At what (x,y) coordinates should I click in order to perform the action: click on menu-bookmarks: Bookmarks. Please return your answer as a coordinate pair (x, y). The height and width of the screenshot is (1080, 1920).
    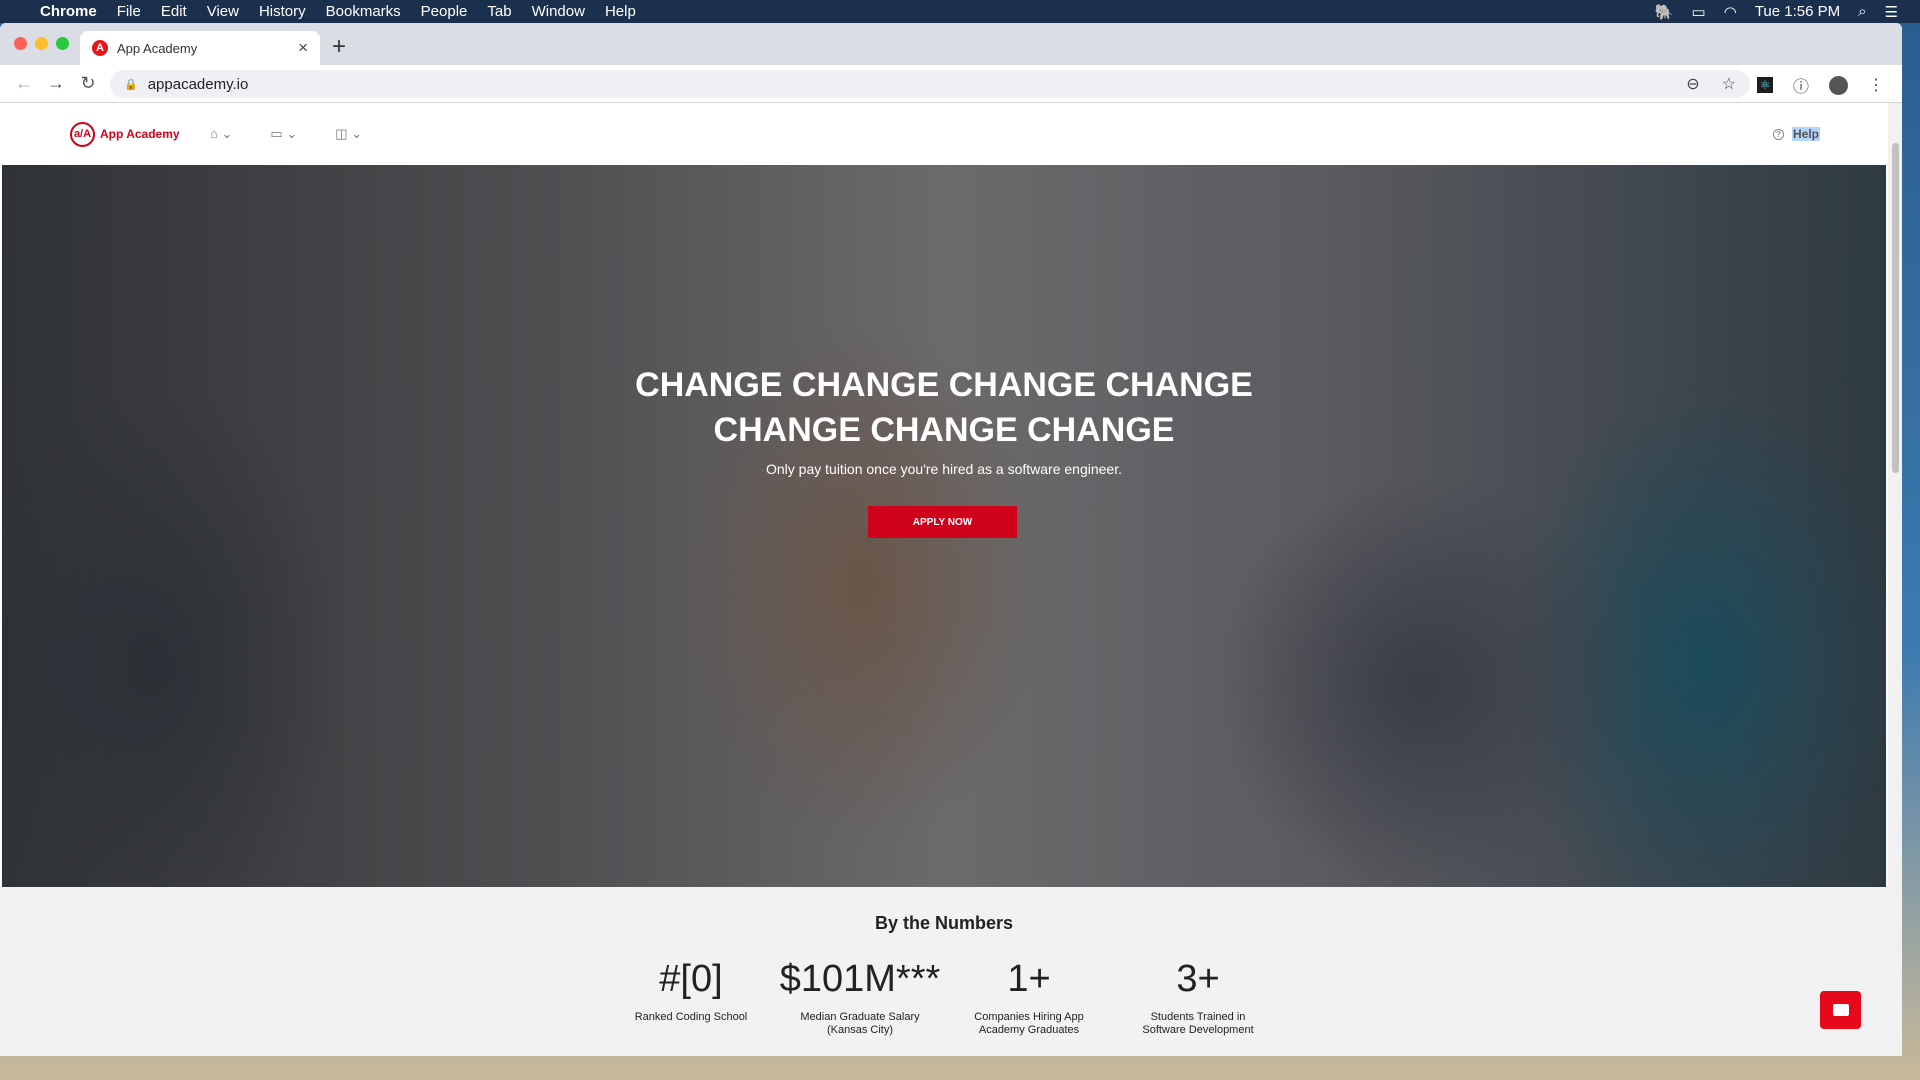
    Looking at the image, I should click on (363, 11).